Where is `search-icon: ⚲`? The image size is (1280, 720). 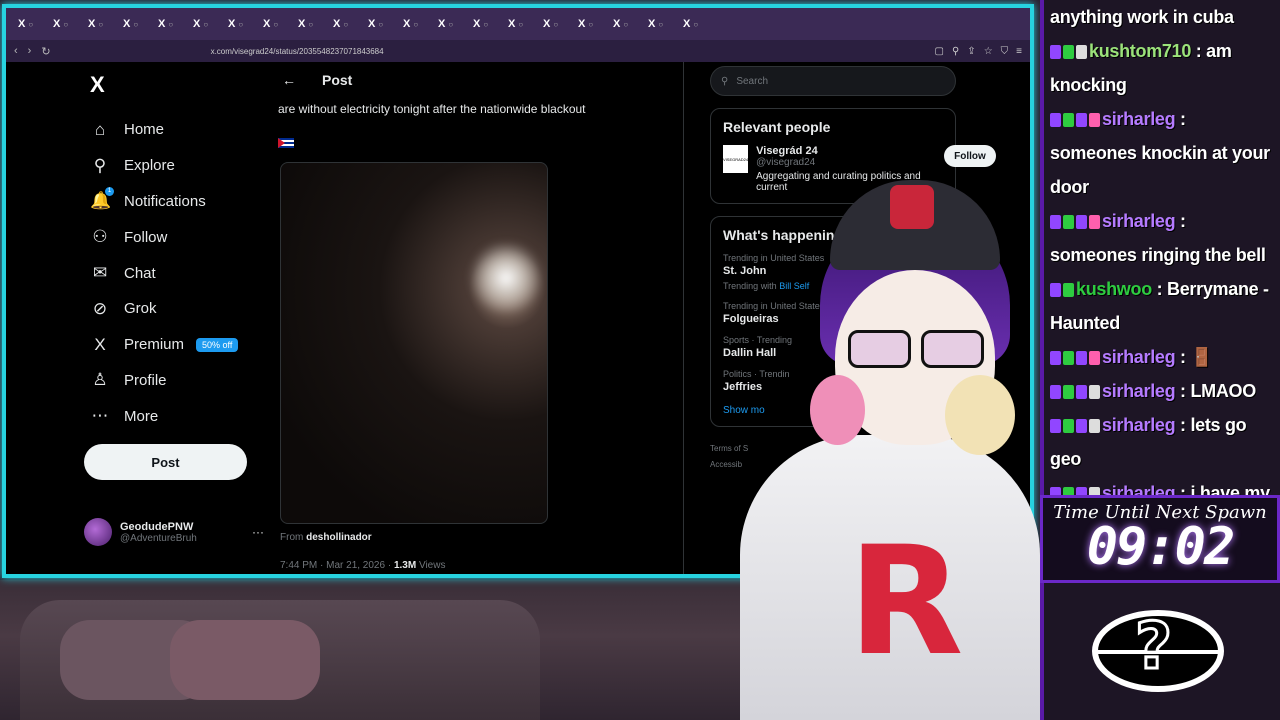 search-icon: ⚲ is located at coordinates (725, 81).